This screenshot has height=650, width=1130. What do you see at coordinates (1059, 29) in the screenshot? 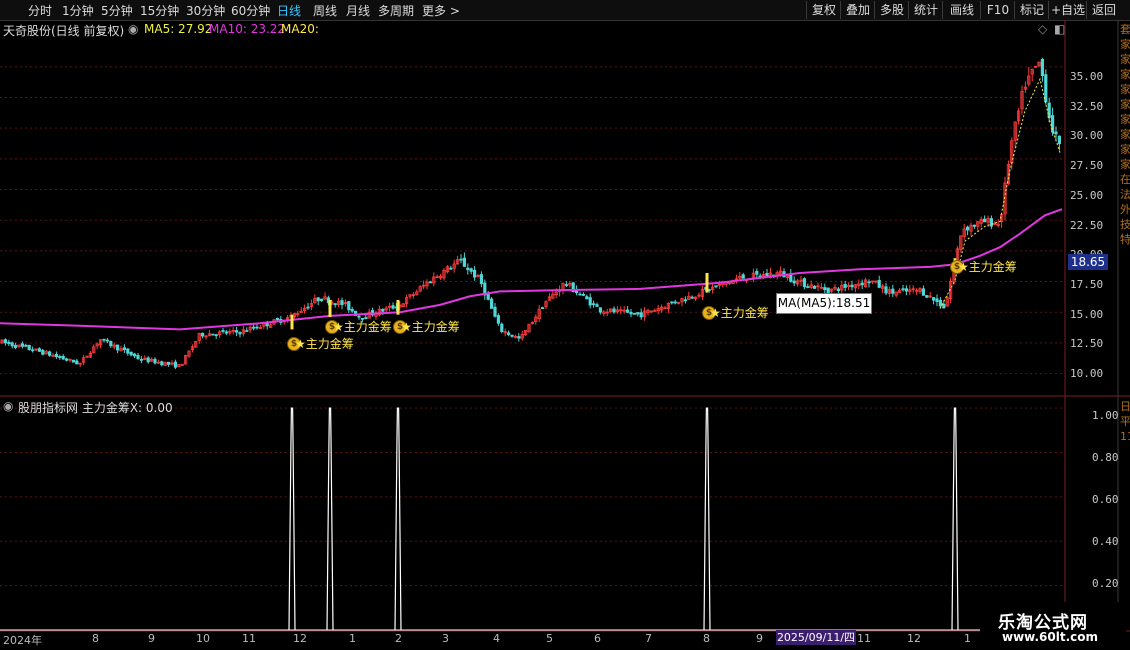
I see `window-toggle-icon: ◧` at bounding box center [1059, 29].